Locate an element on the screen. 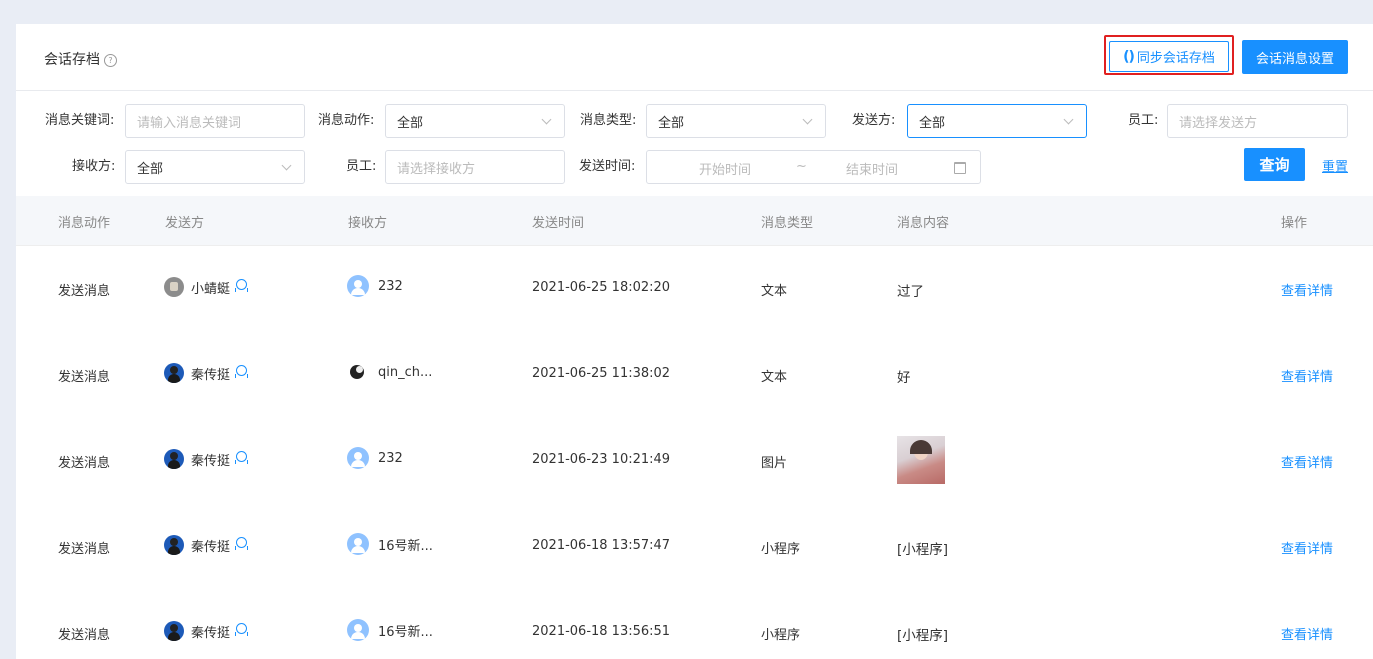  table-header: 消息动作 发送方 接收方 发送时间 消息类型 消息内容 操作 is located at coordinates (694, 221).